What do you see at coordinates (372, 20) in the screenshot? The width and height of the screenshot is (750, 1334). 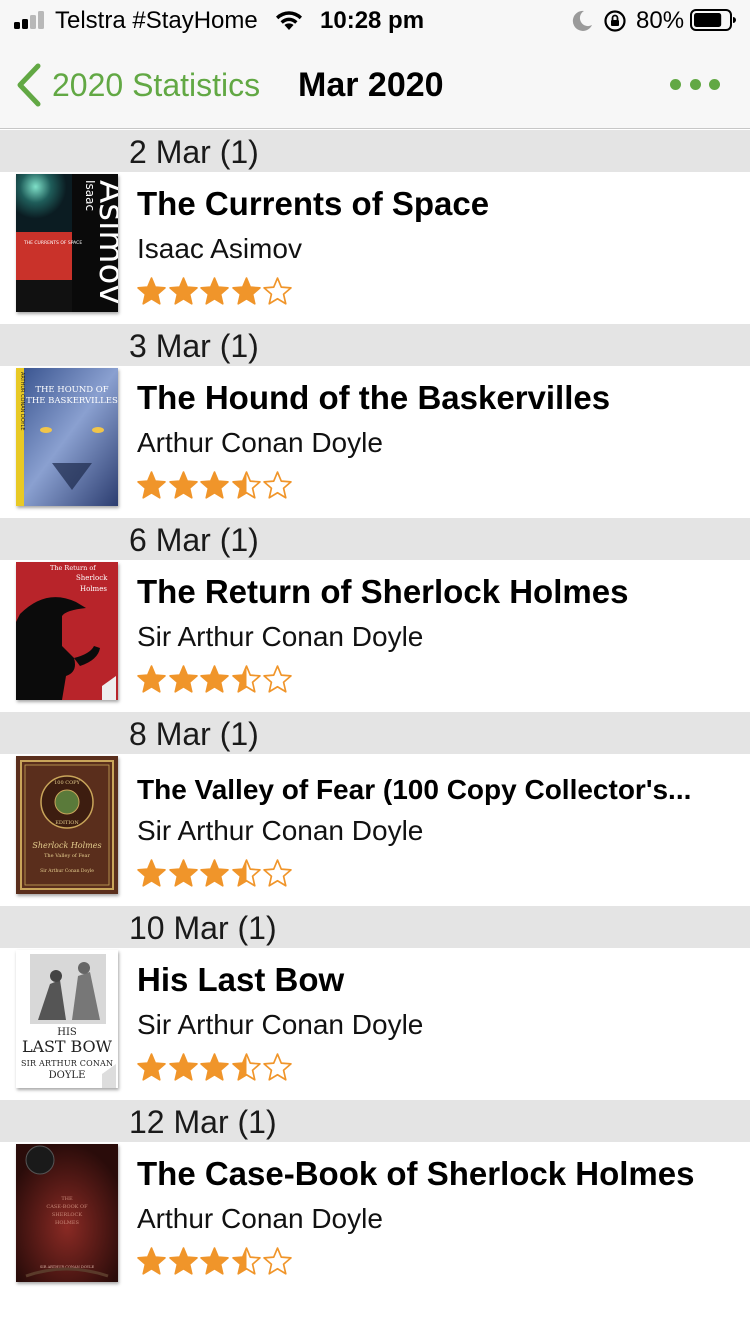 I see `clock: 10:28 pm` at bounding box center [372, 20].